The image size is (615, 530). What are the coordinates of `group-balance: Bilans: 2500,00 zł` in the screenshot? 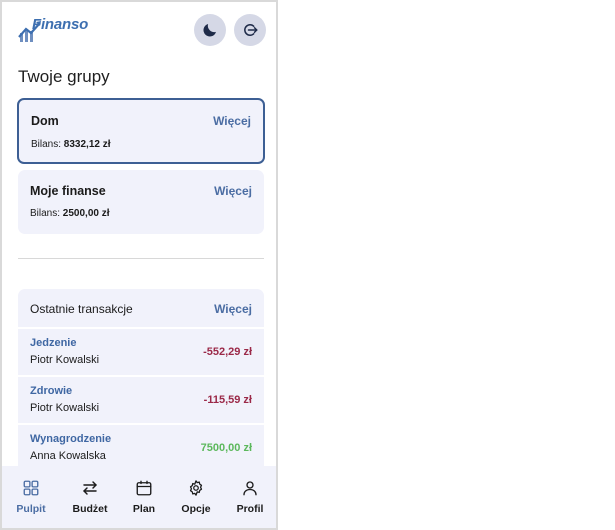 It's located at (70, 213).